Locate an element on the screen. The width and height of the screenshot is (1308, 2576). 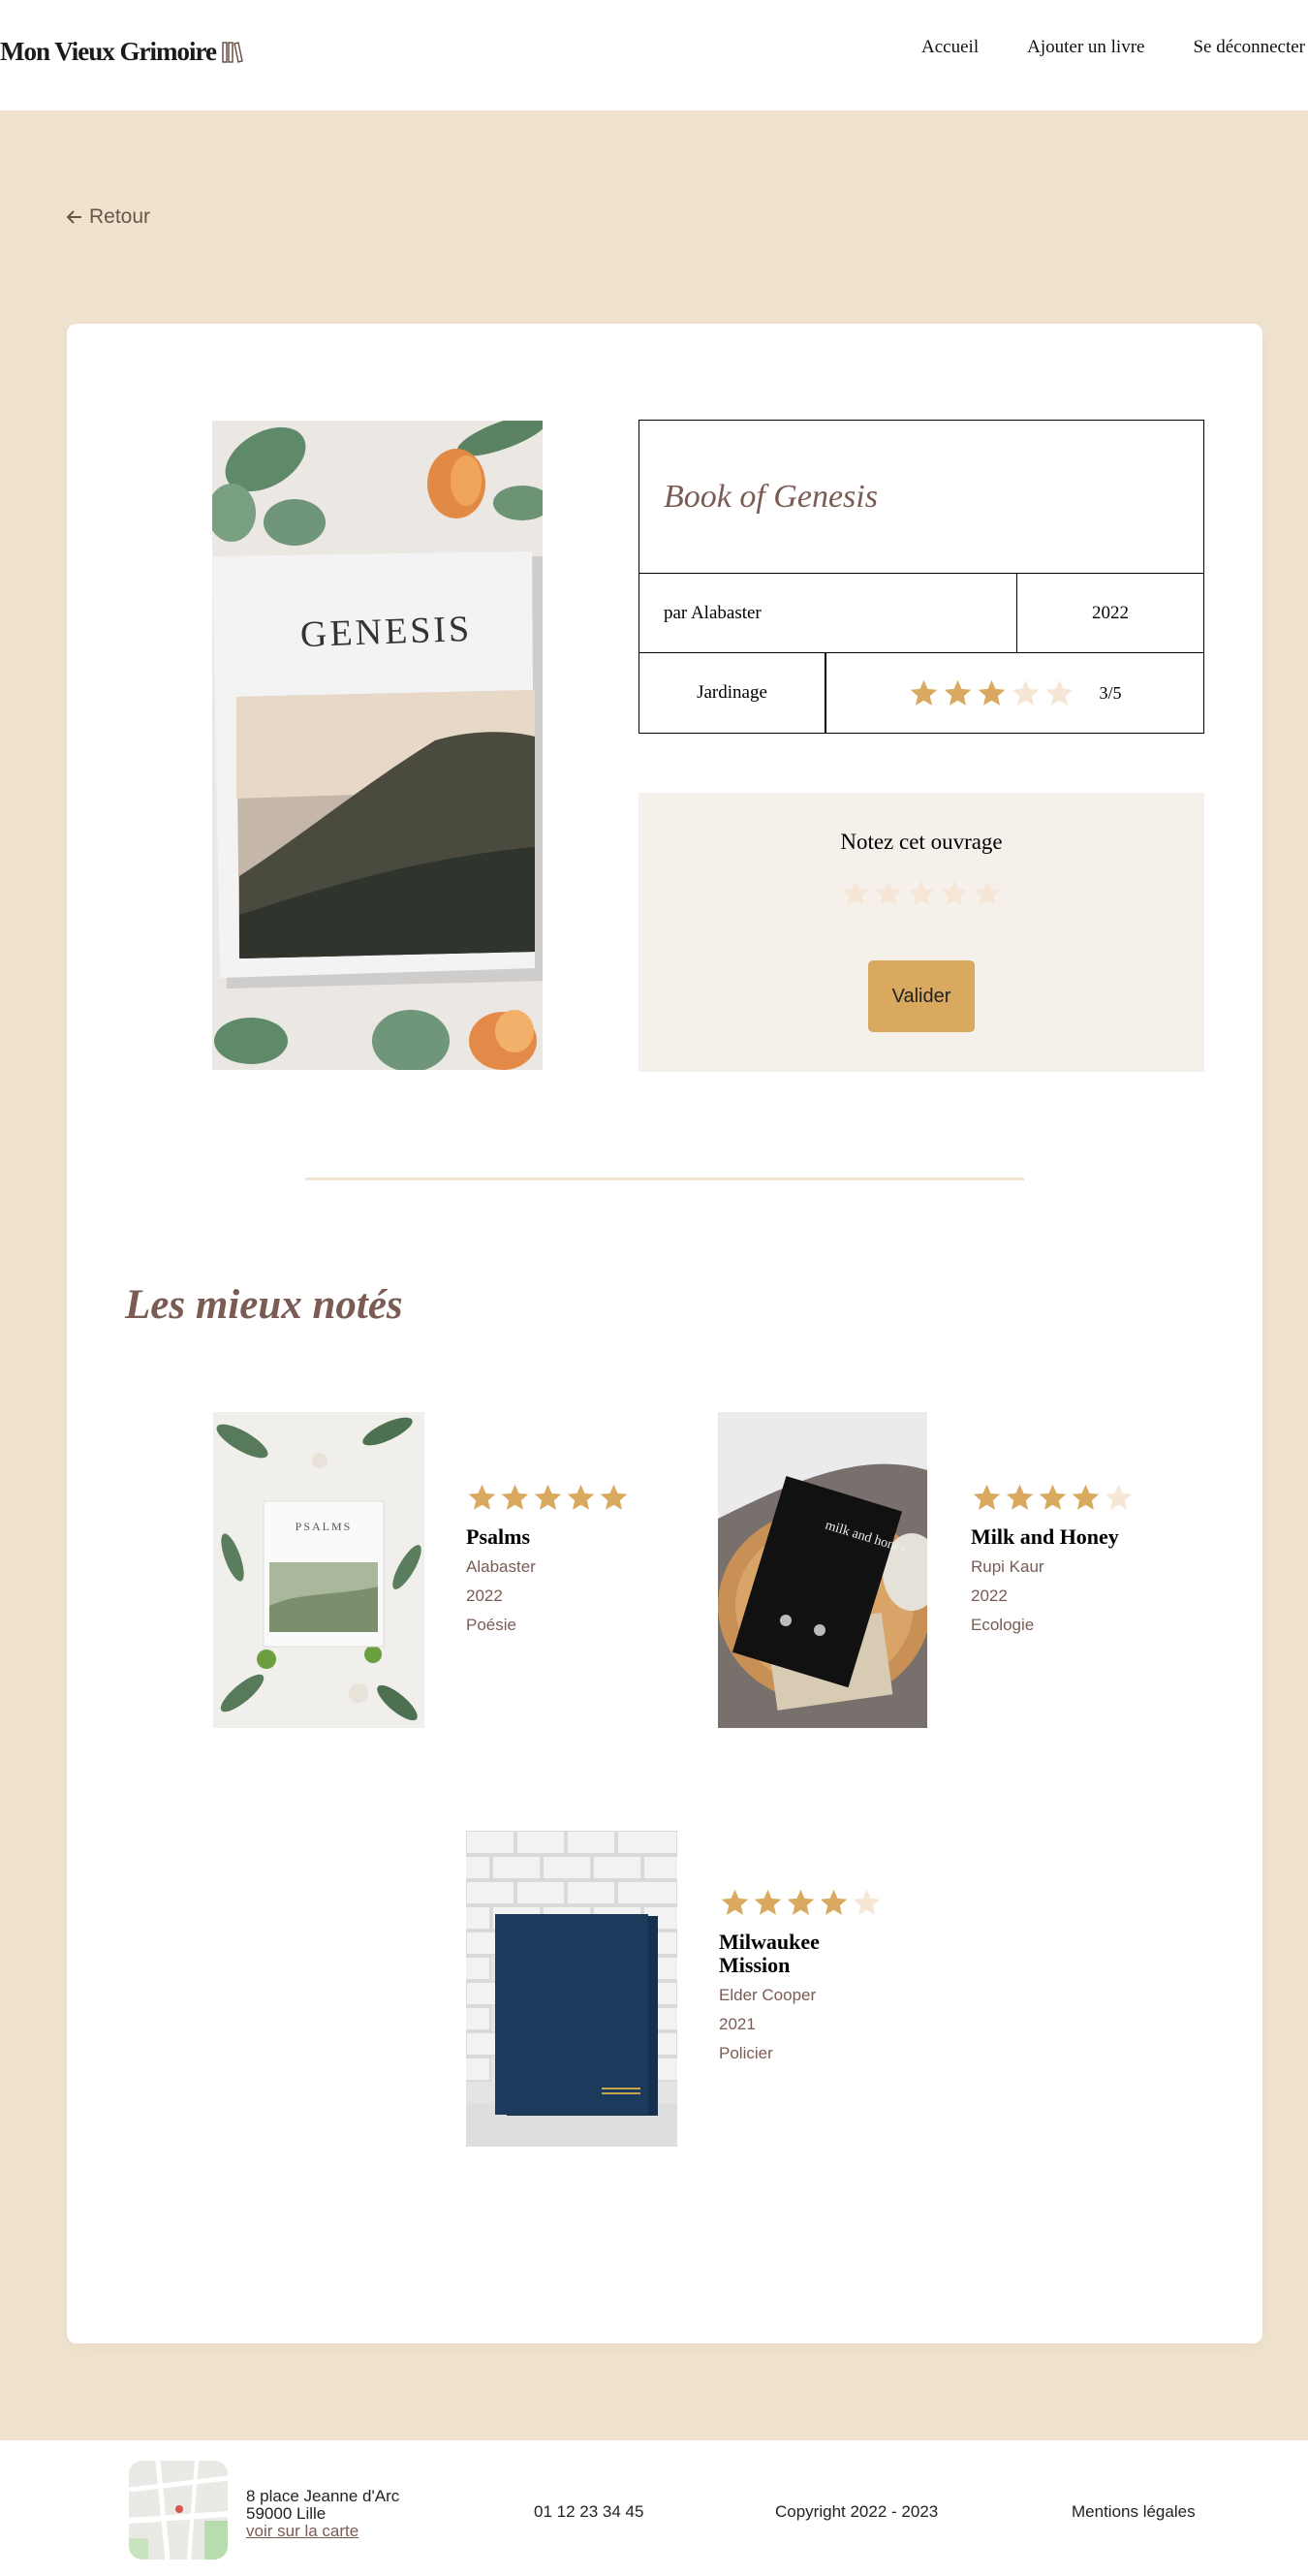
best-book-cover: PSALMS is located at coordinates (318, 1570).